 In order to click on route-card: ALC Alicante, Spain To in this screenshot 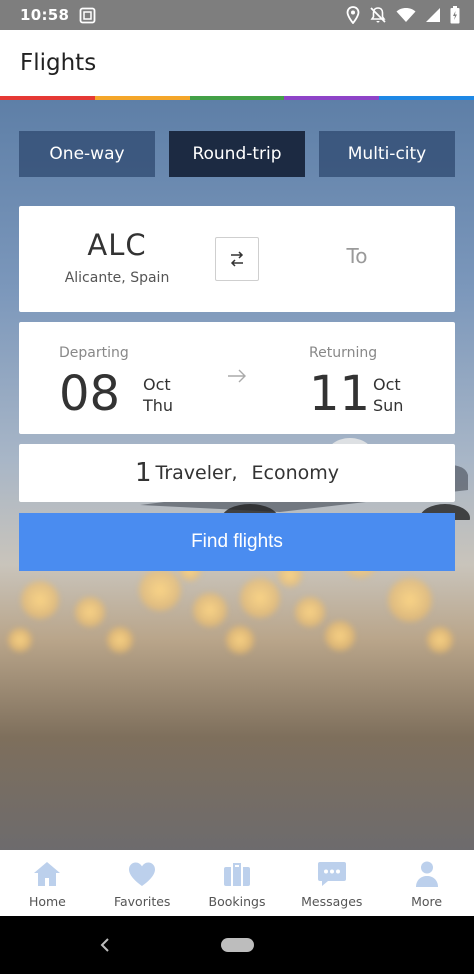, I will do `click(237, 259)`.